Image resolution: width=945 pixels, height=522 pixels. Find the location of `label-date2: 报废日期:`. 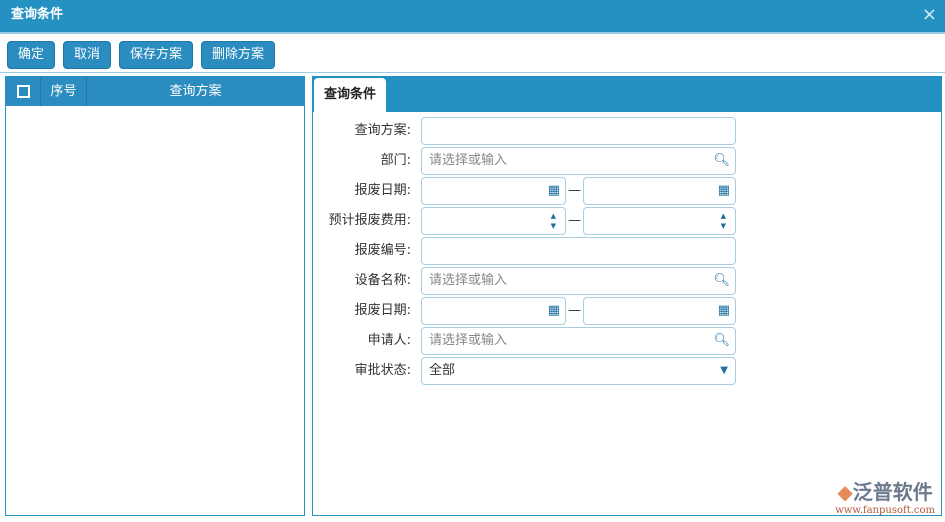

label-date2: 报废日期: is located at coordinates (382, 310).